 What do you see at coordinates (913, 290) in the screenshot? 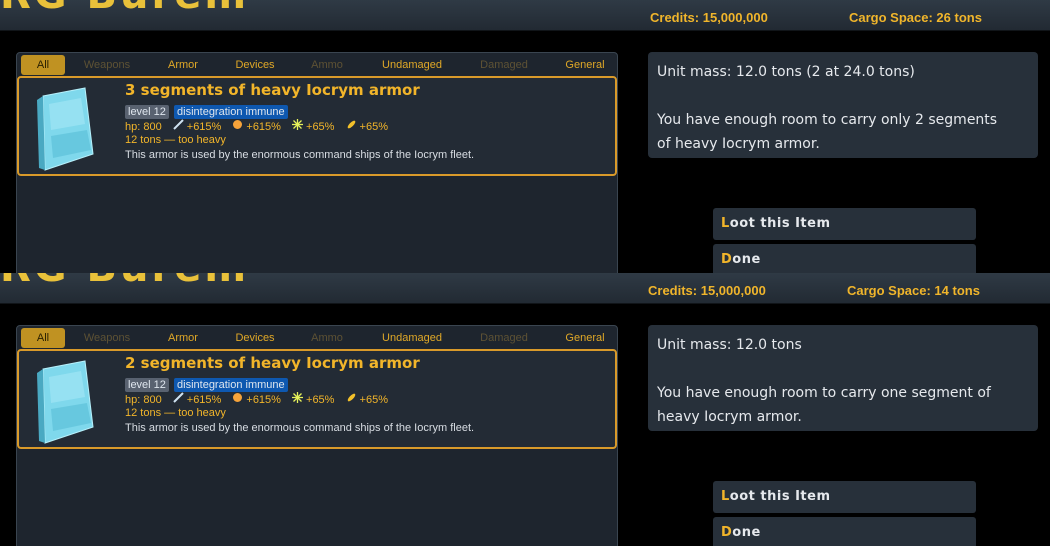
I see `cargo-space-readout: Cargo Space: 14 tons` at bounding box center [913, 290].